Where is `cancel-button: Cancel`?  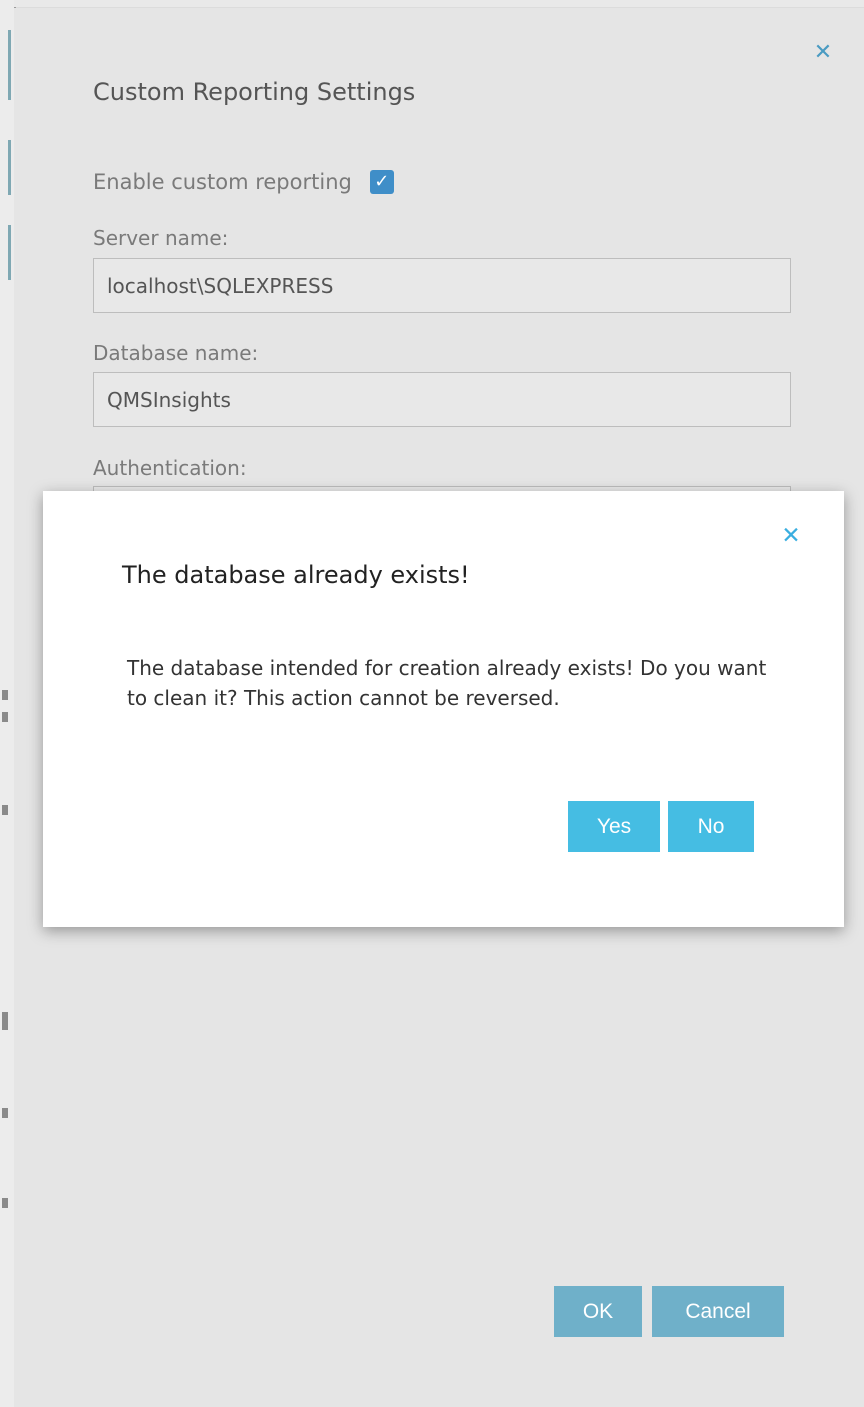
cancel-button: Cancel is located at coordinates (718, 1311).